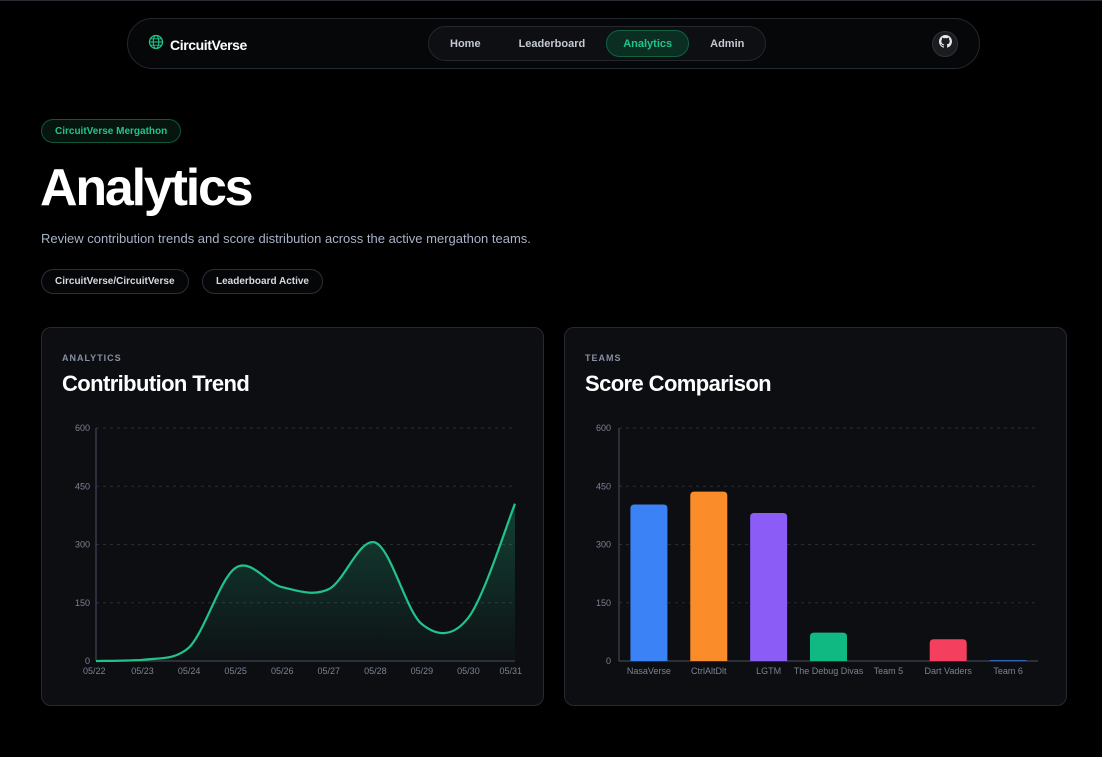  Describe the element at coordinates (422, 671) in the screenshot. I see `x-tick-label: 05/29` at that location.